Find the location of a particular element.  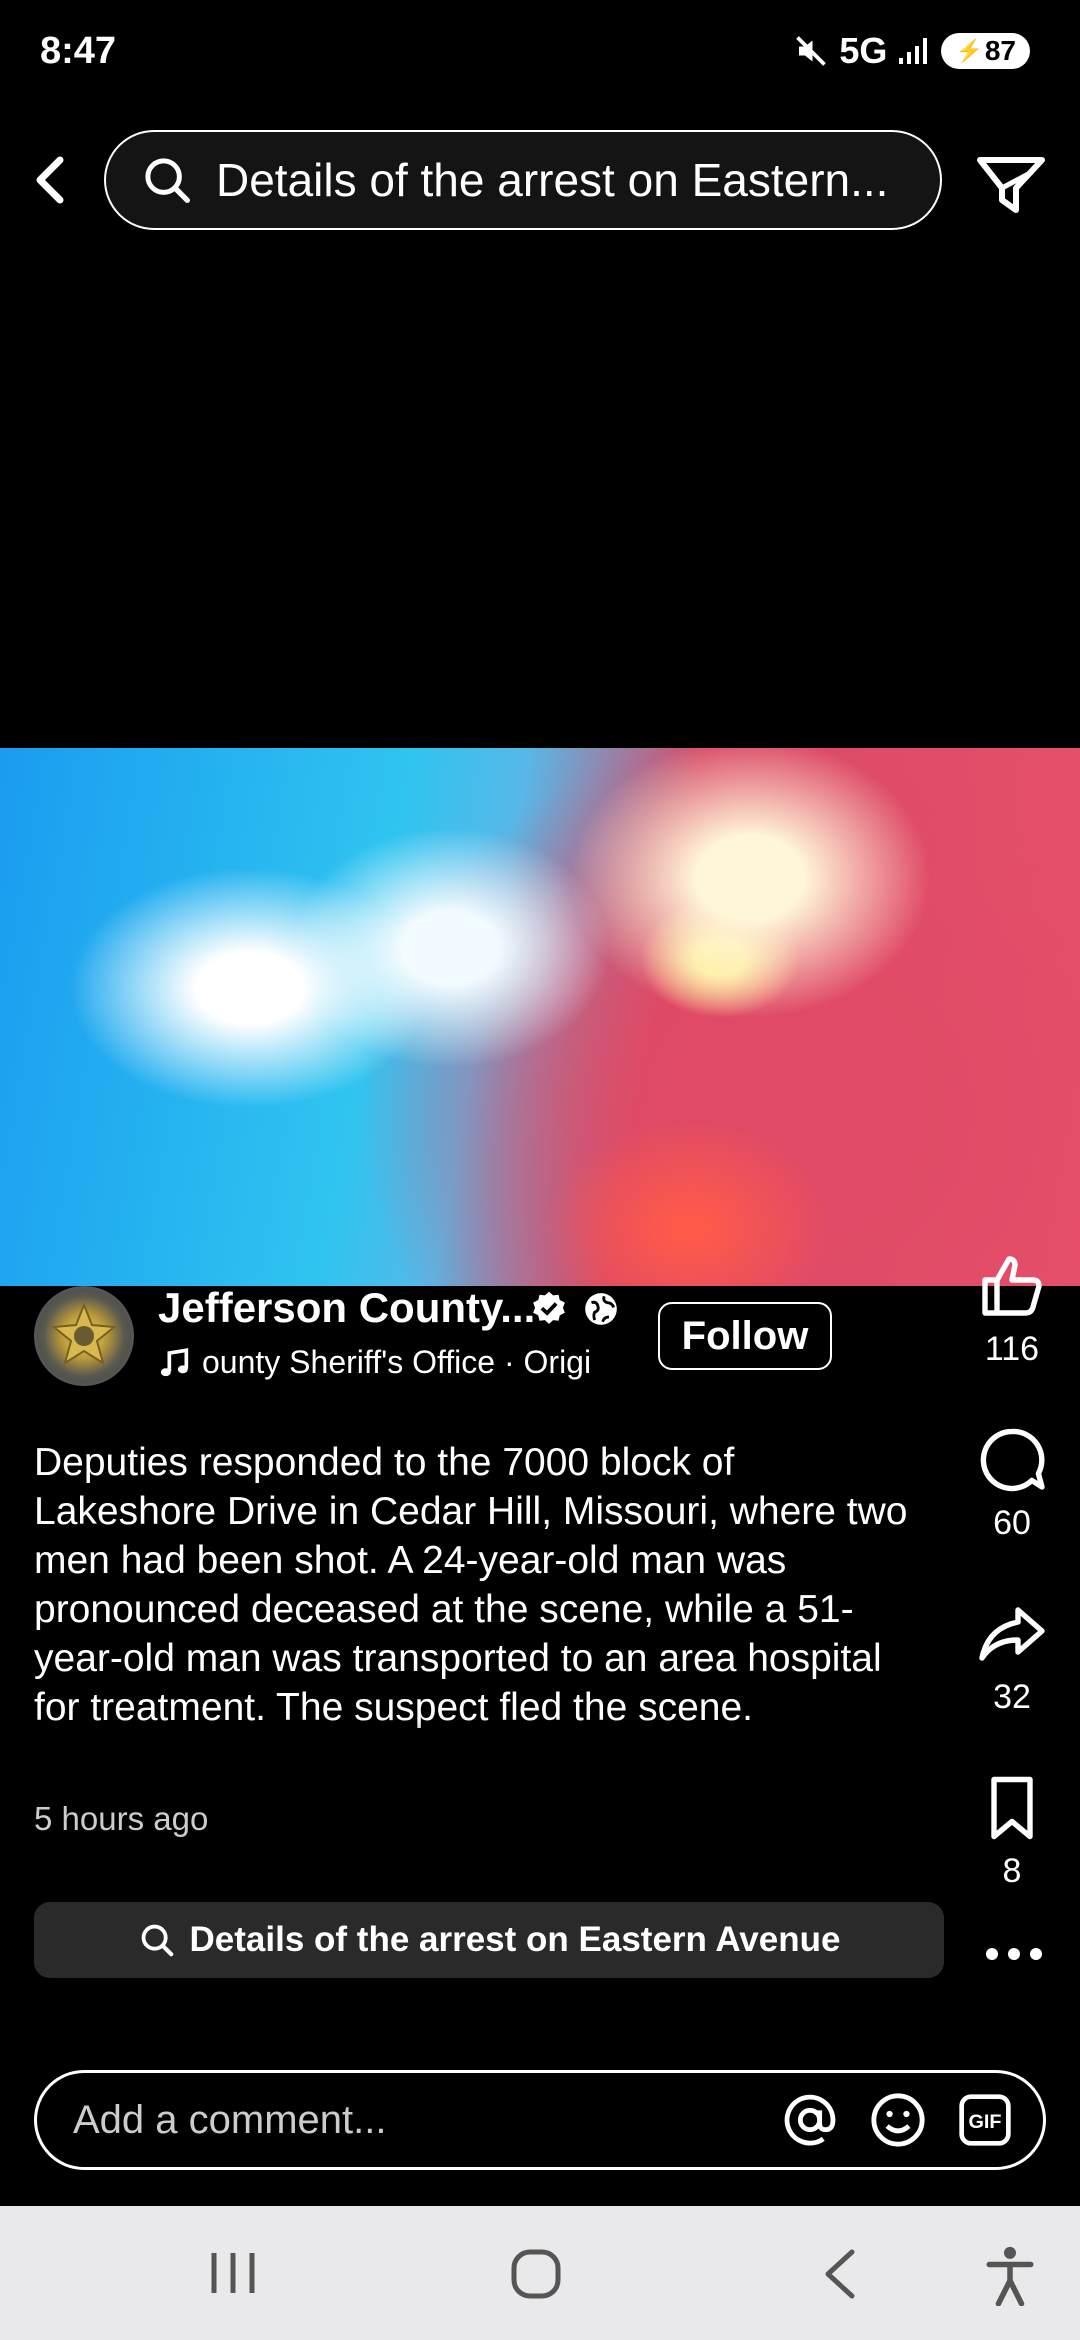

follow-button: Follow is located at coordinates (745, 1336).